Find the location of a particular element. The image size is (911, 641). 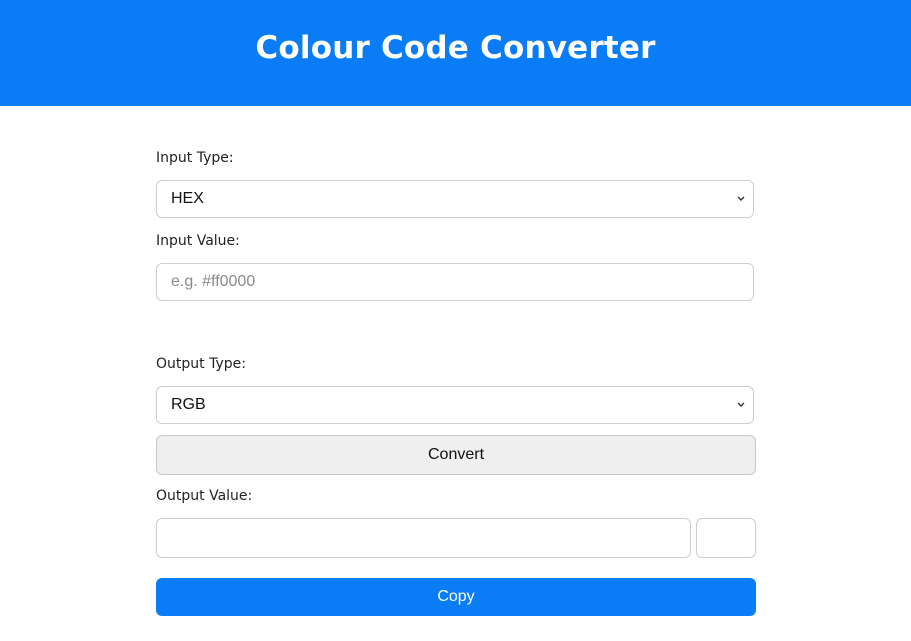

output-type-select: RGB is located at coordinates (455, 405).